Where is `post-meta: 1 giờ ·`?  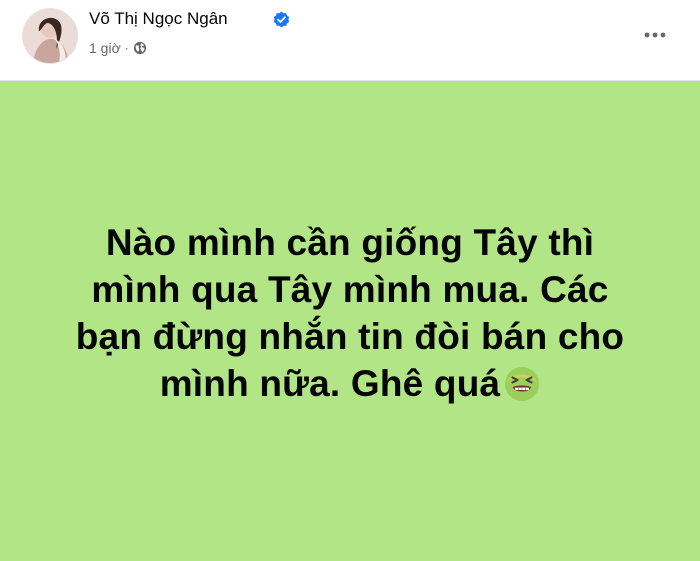
post-meta: 1 giờ · is located at coordinates (118, 48).